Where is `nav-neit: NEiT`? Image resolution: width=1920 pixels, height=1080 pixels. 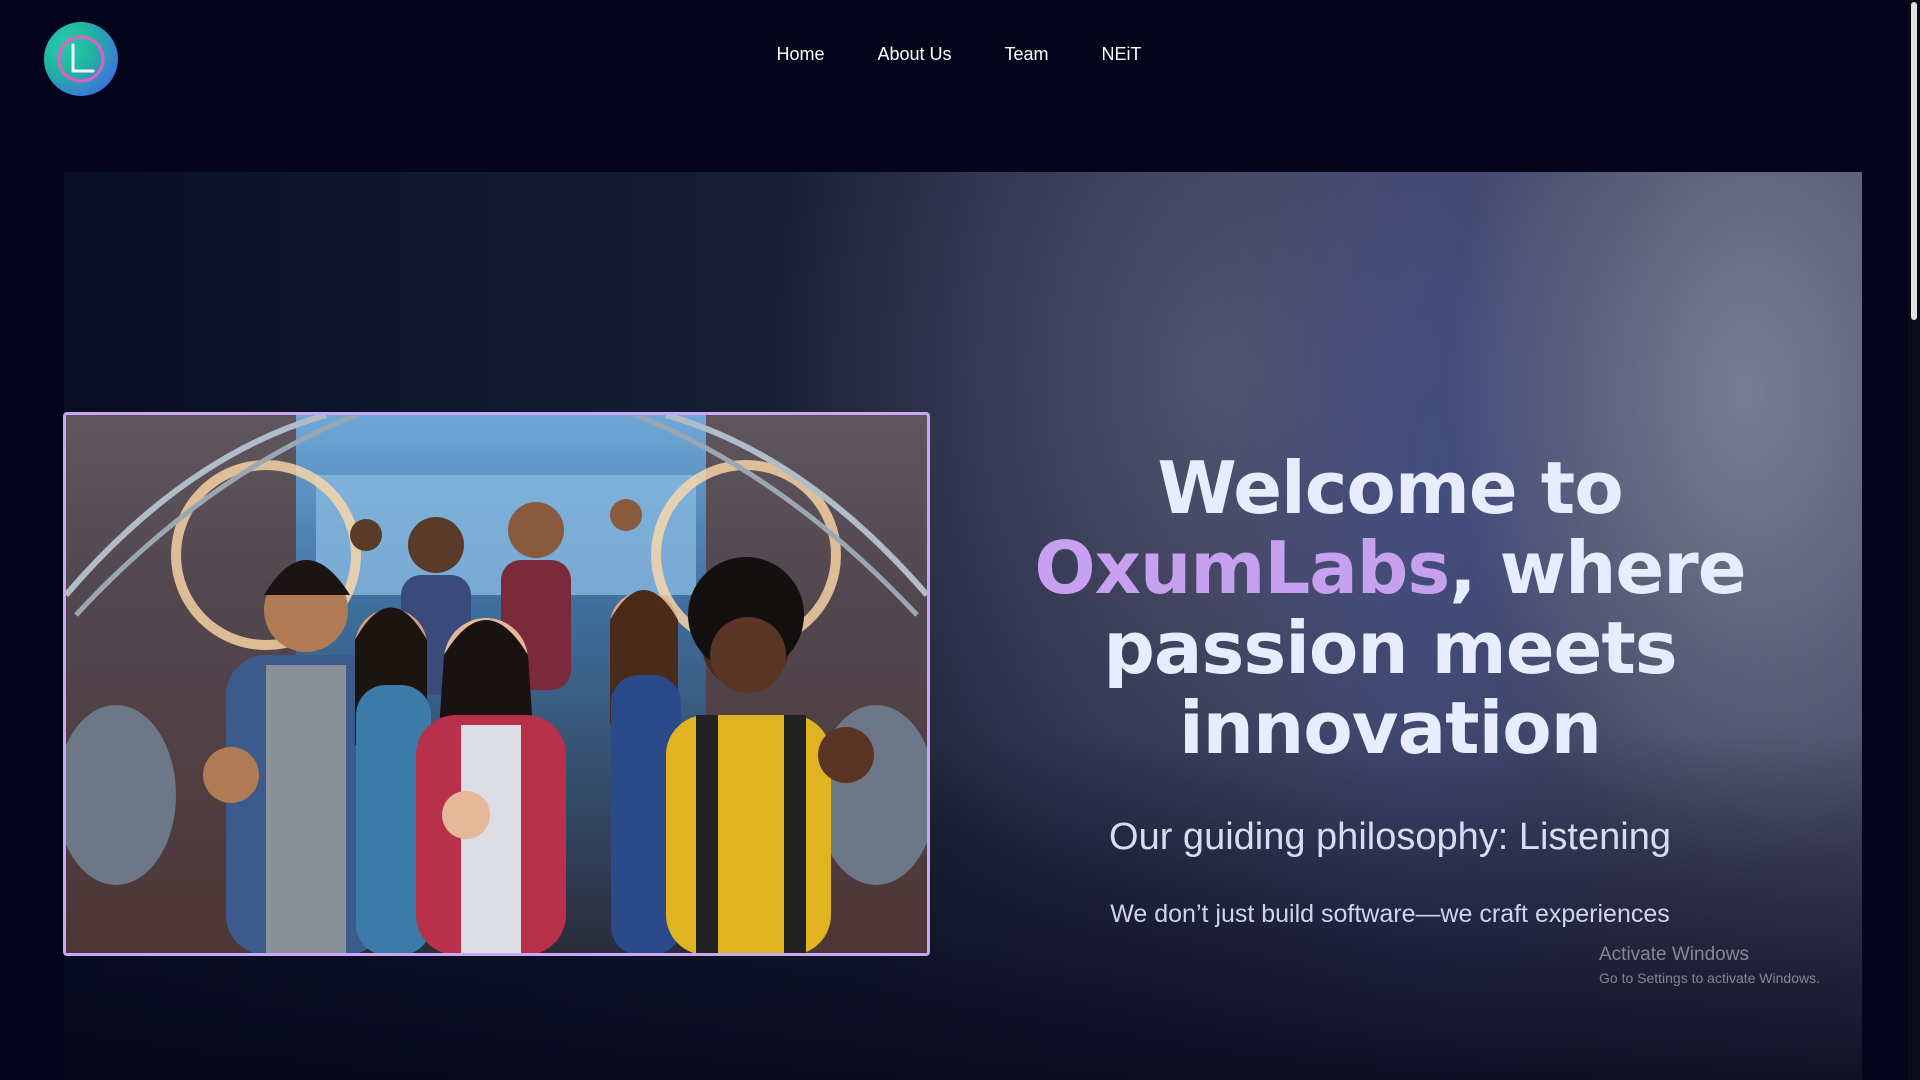 nav-neit: NEiT is located at coordinates (1122, 54).